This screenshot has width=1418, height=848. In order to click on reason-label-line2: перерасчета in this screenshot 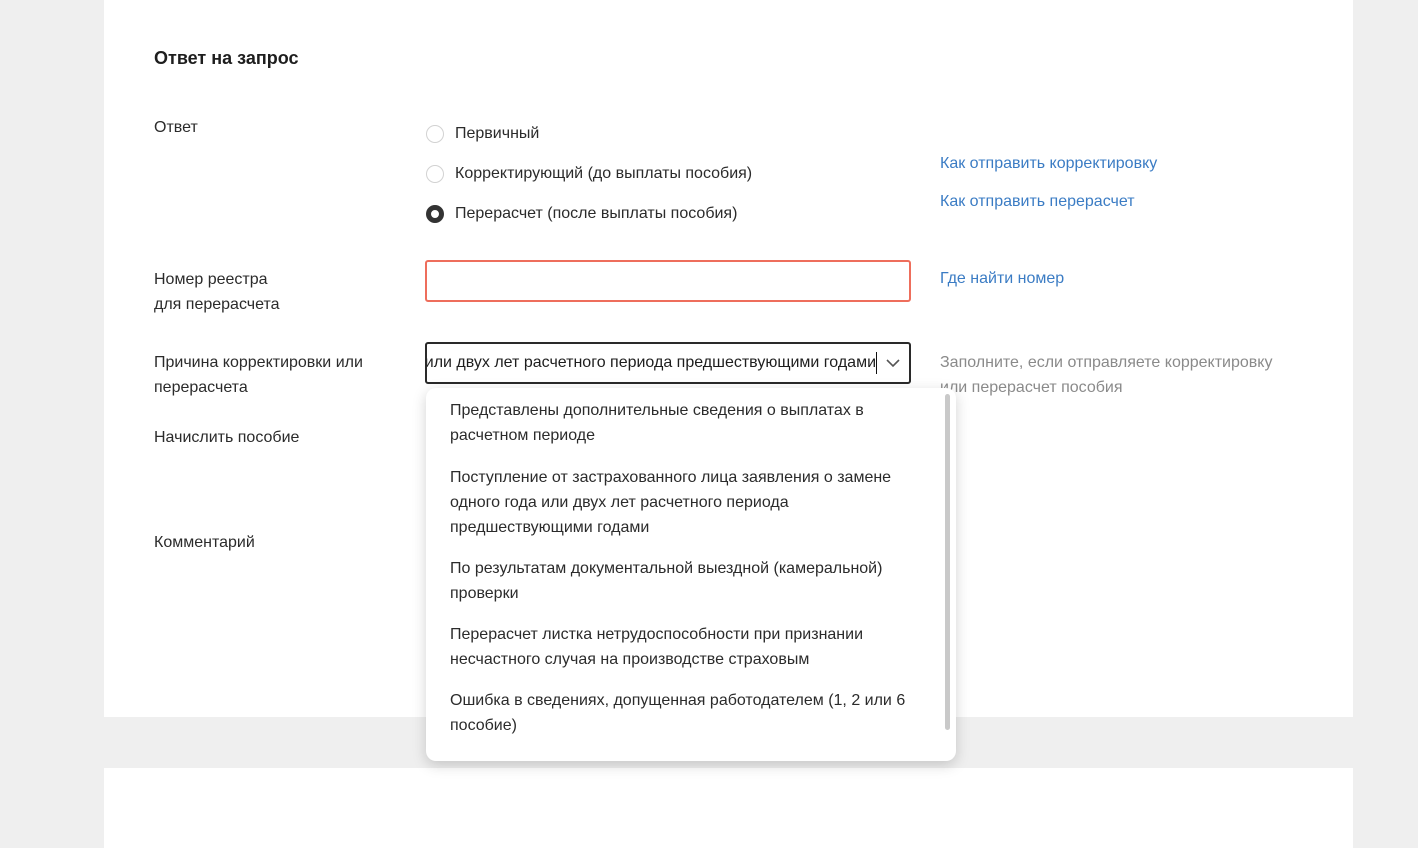, I will do `click(201, 387)`.